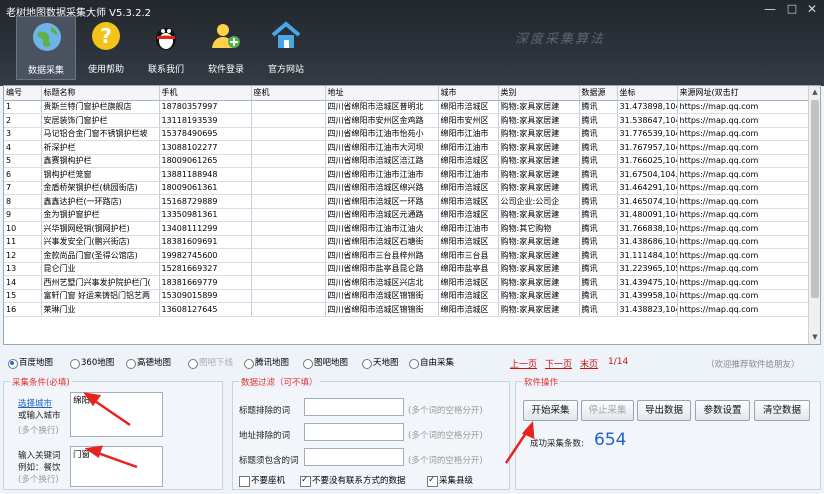  Describe the element at coordinates (354, 457) in the screenshot. I see `title-include-input` at that location.